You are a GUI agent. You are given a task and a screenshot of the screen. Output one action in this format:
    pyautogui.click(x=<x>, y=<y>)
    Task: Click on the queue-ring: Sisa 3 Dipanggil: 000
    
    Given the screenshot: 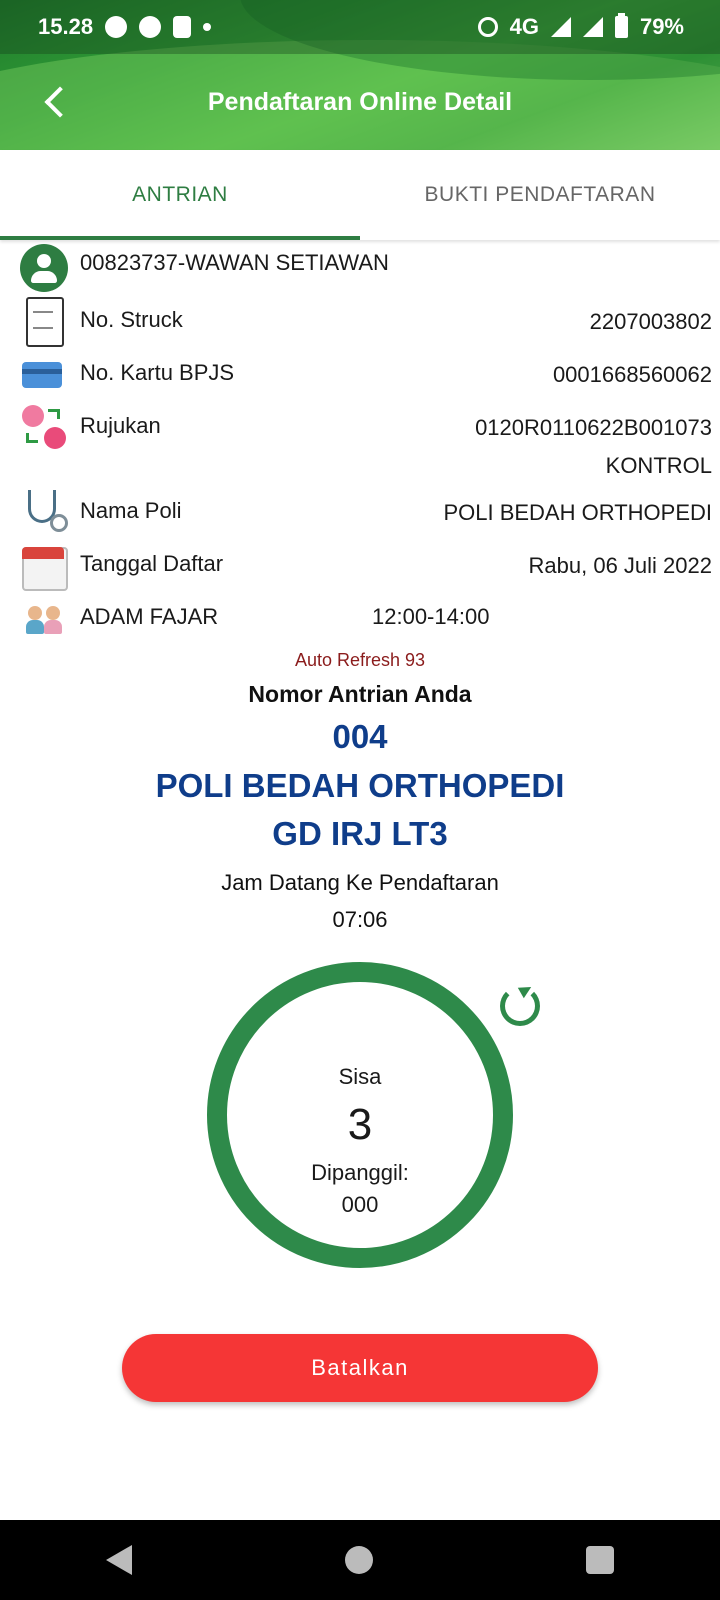 What is the action you would take?
    pyautogui.click(x=360, y=1115)
    